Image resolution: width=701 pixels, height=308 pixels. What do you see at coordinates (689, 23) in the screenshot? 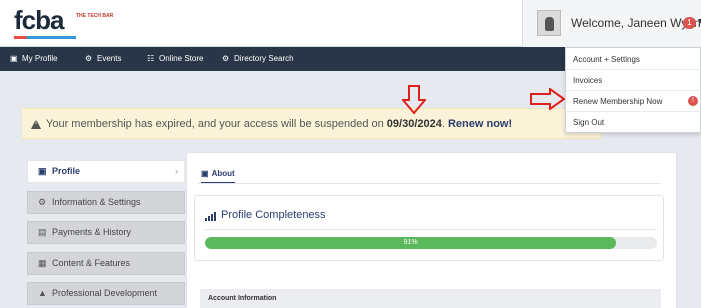
I see `notification-badge: 1` at bounding box center [689, 23].